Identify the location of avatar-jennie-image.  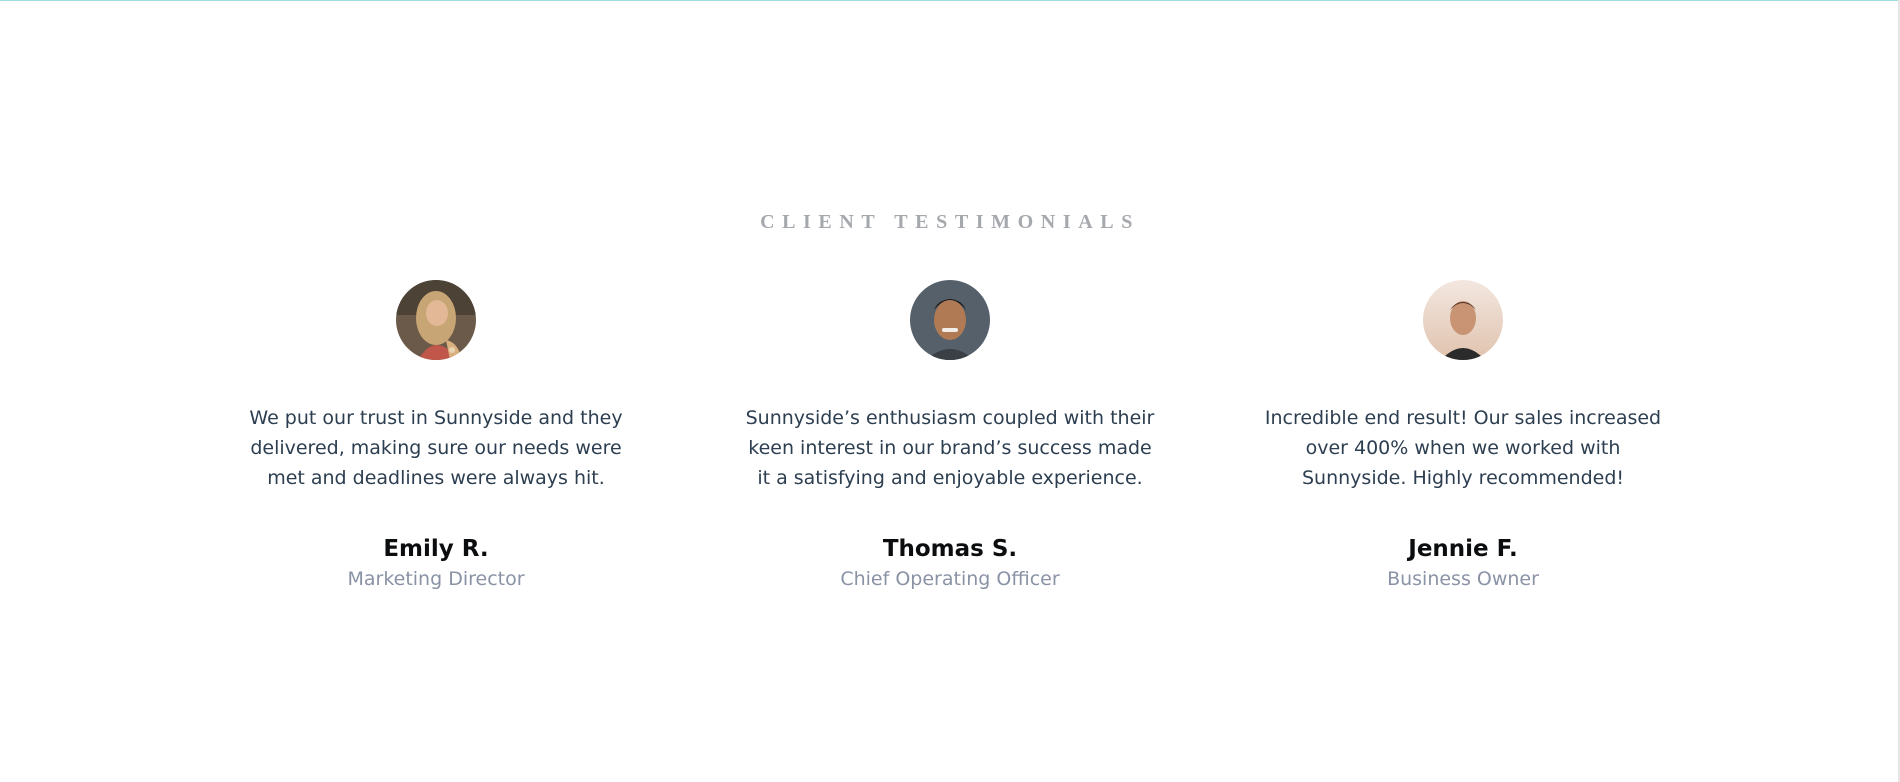
(1463, 320).